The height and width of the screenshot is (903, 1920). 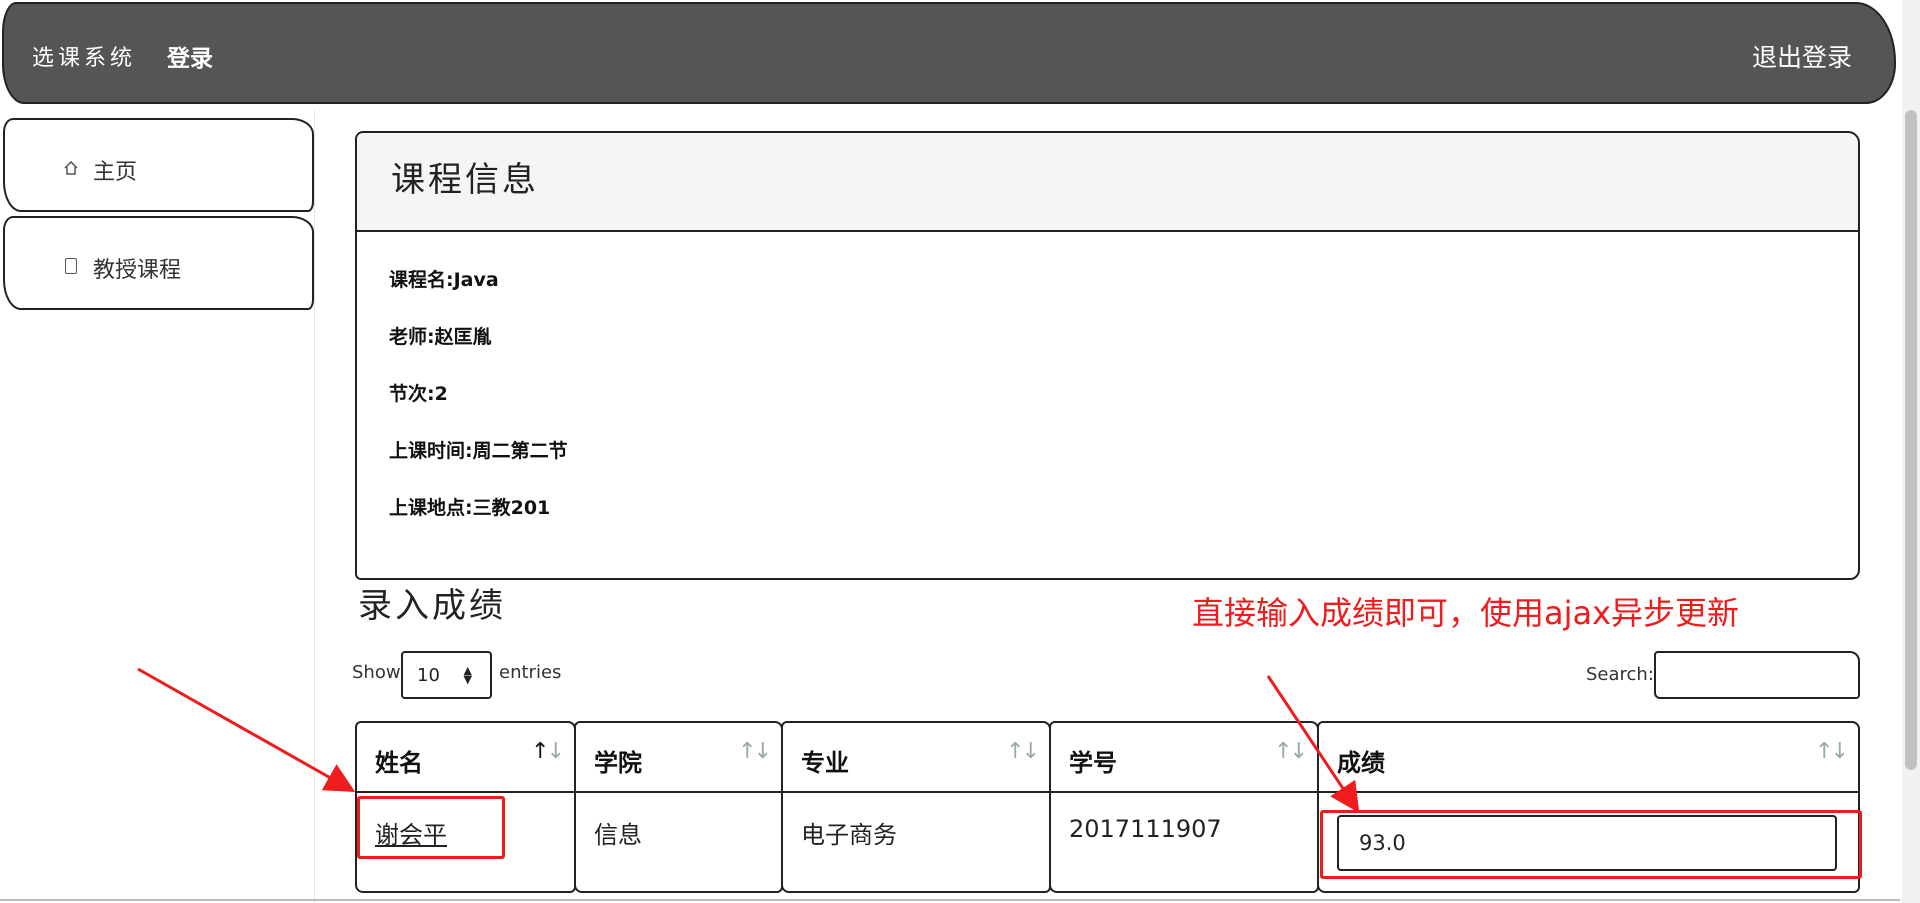 I want to click on arrow-to-name, so click(x=246, y=729).